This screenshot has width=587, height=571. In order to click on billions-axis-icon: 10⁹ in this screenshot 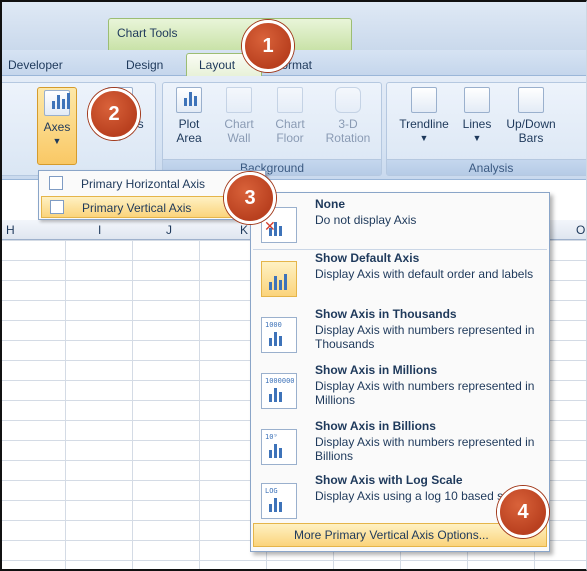, I will do `click(279, 447)`.